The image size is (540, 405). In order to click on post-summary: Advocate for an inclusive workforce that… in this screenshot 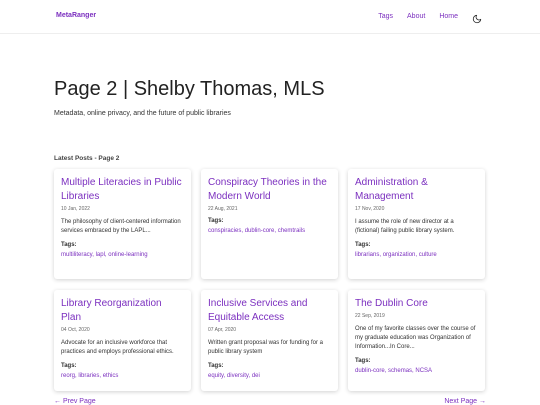, I will do `click(117, 347)`.